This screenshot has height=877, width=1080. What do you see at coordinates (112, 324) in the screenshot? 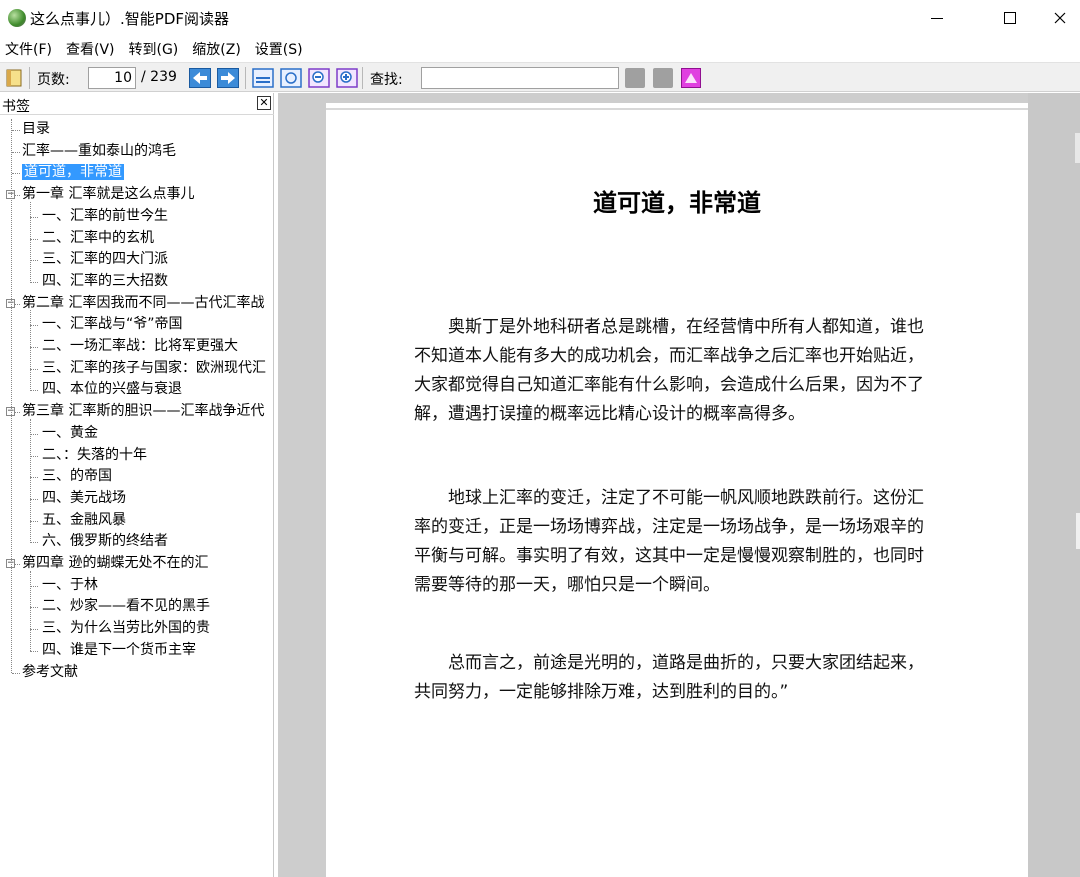
I see `bookmark-label: 一、汇率战与“爷”帝国` at bounding box center [112, 324].